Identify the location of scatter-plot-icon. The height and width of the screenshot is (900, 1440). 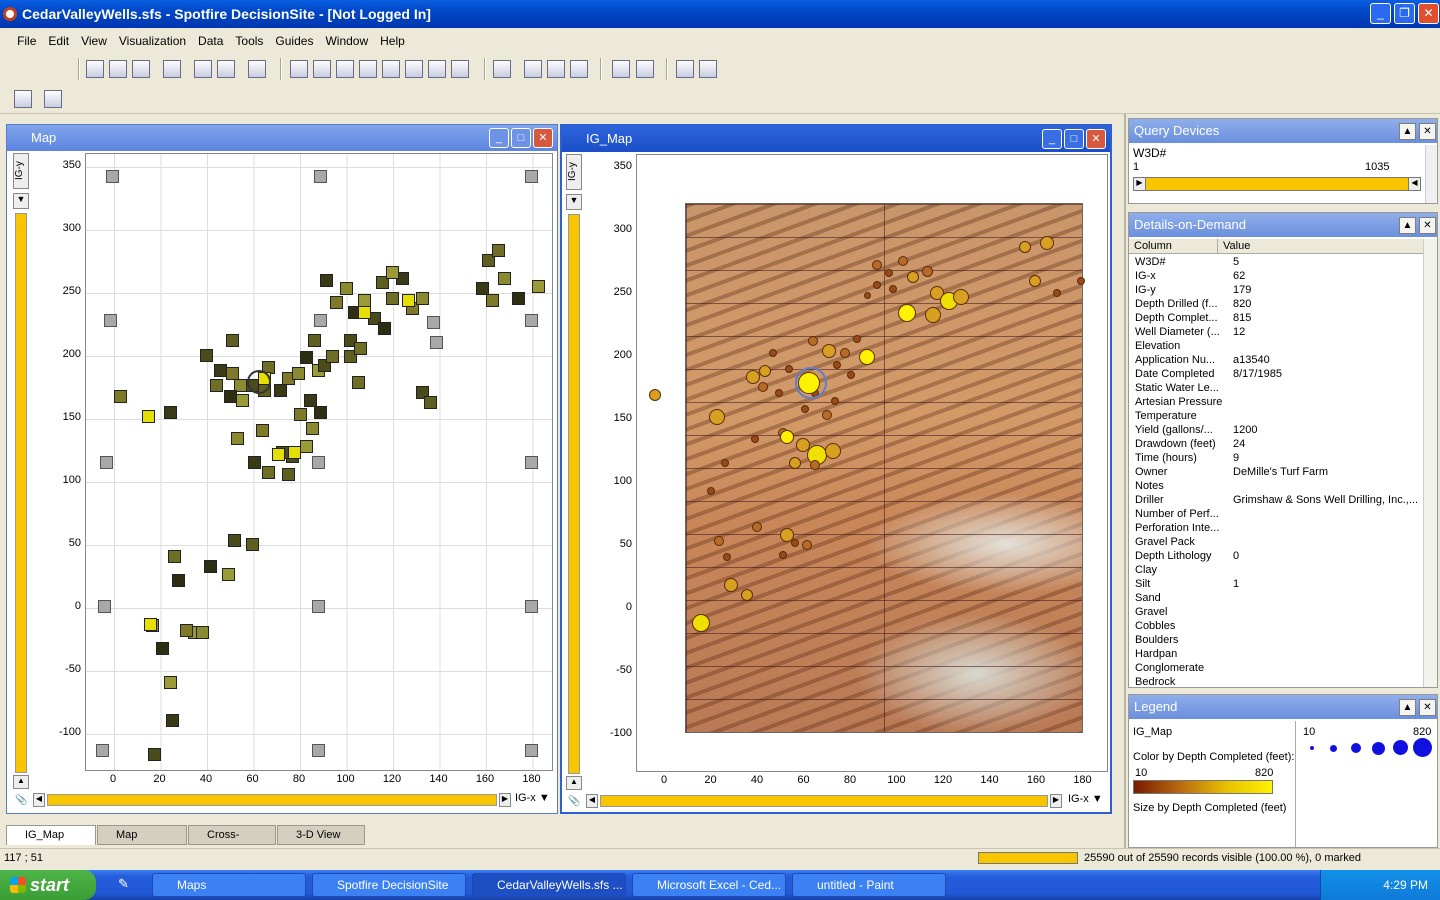
(299, 69).